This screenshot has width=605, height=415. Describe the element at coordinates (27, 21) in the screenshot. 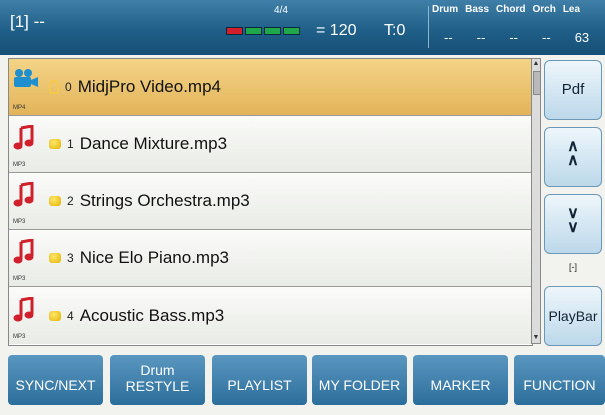

I see `song-indicator: [1] --` at that location.